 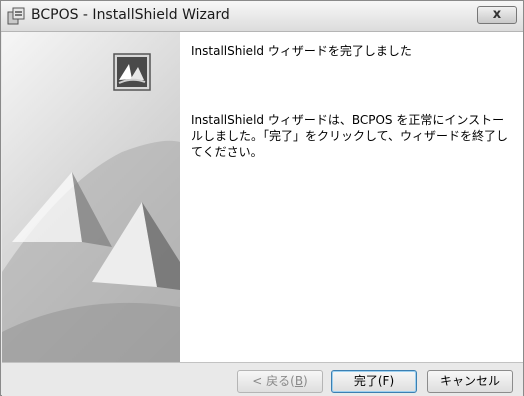 I want to click on wizard-footer: < 戻る(B) 完了(F) キャンセル, so click(x=262, y=379).